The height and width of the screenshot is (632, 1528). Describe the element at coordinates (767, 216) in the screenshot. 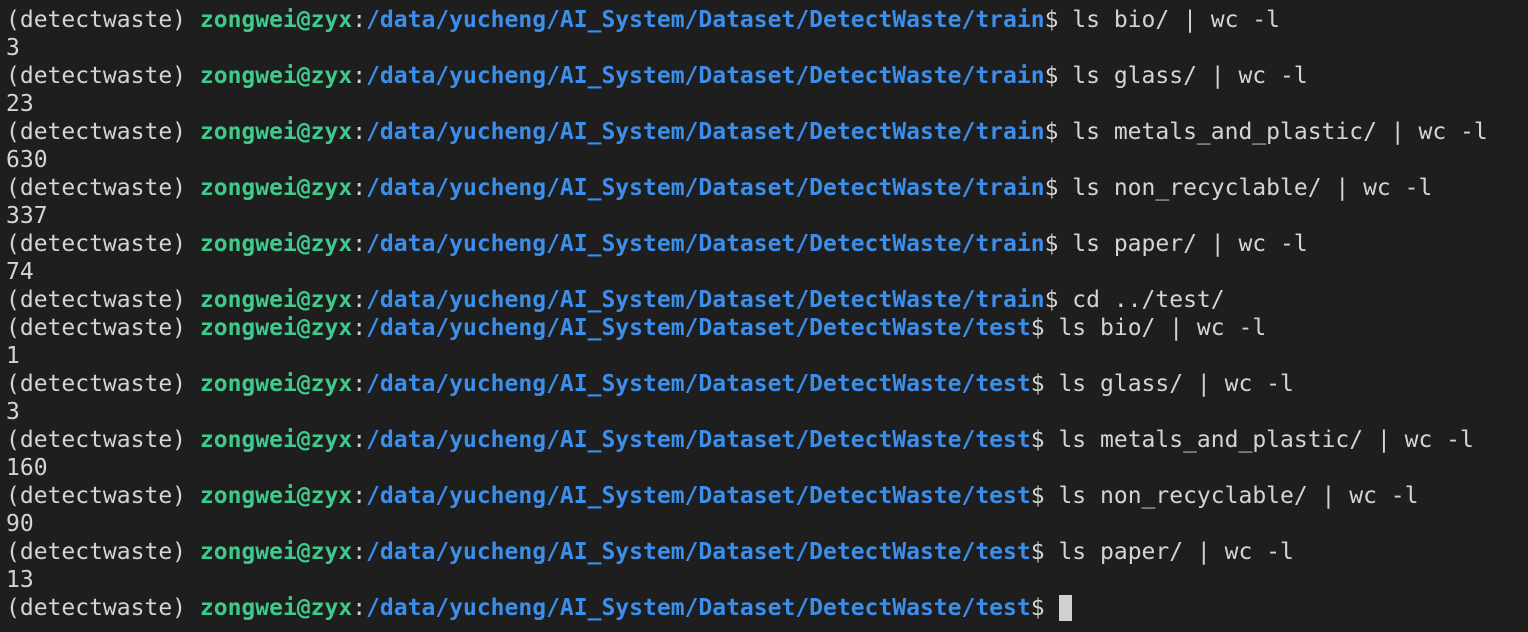

I see `output-line: 337` at that location.